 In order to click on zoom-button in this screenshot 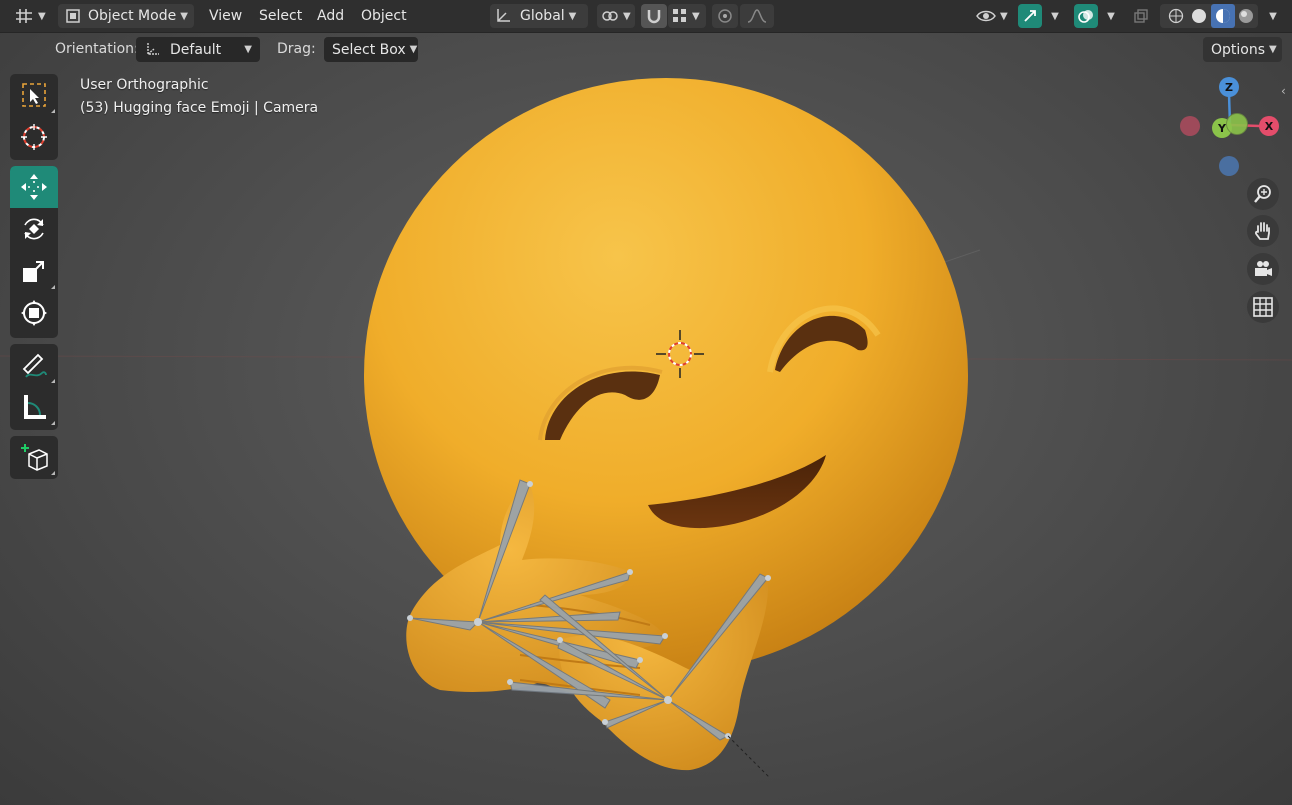, I will do `click(1263, 194)`.